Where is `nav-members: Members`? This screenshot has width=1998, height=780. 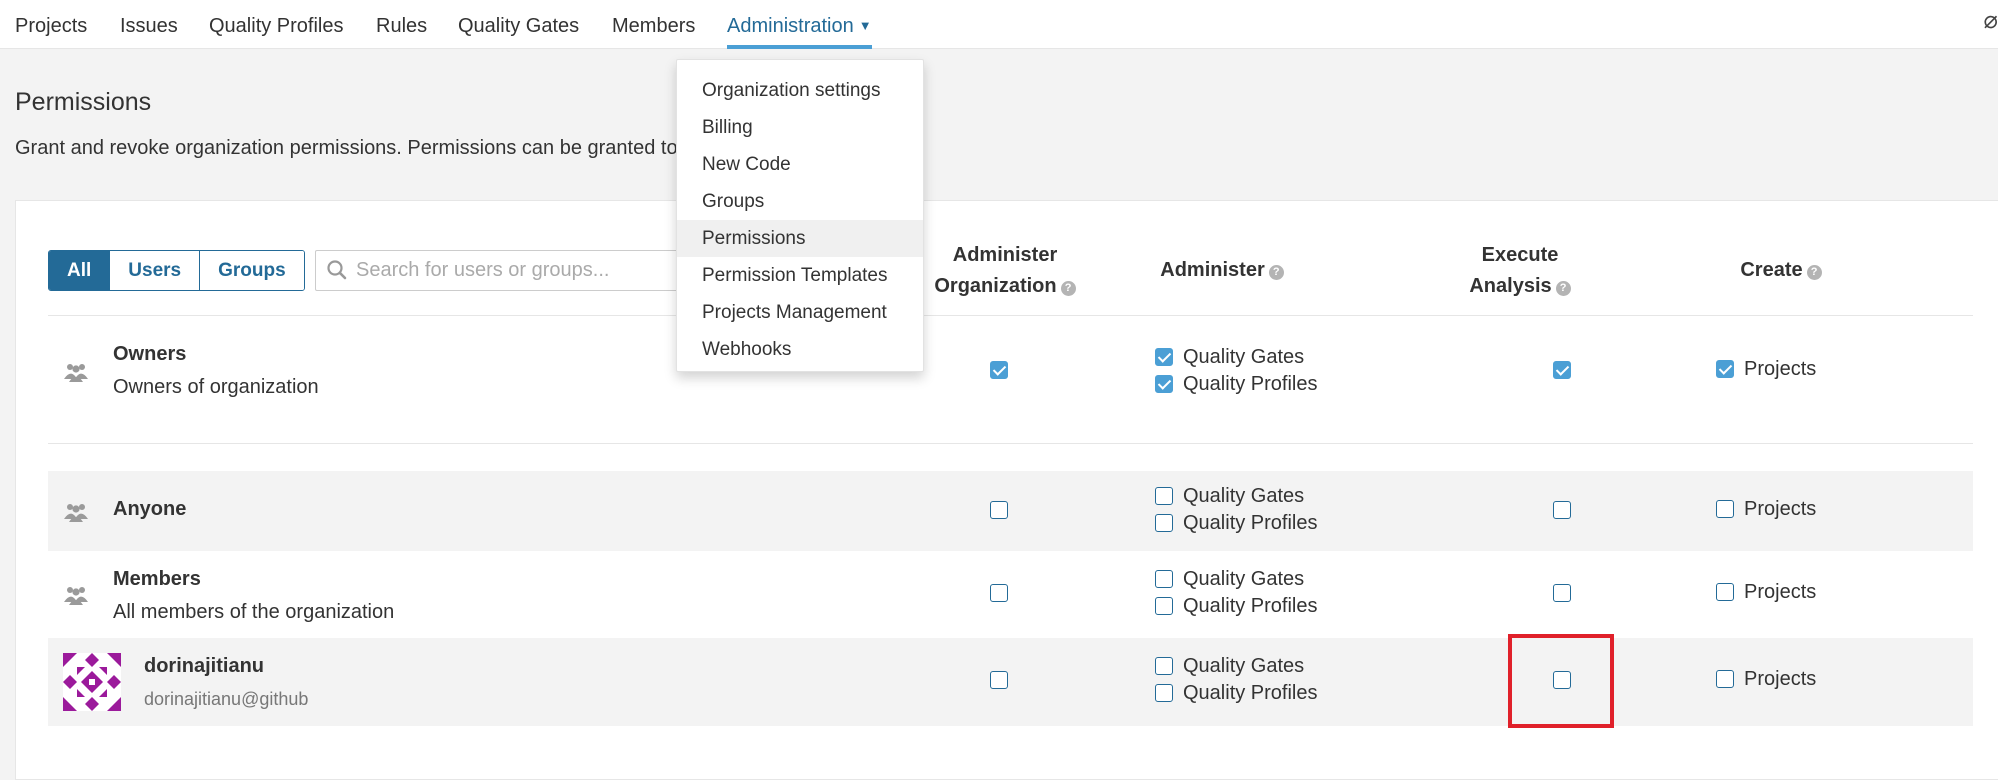
nav-members: Members is located at coordinates (653, 24).